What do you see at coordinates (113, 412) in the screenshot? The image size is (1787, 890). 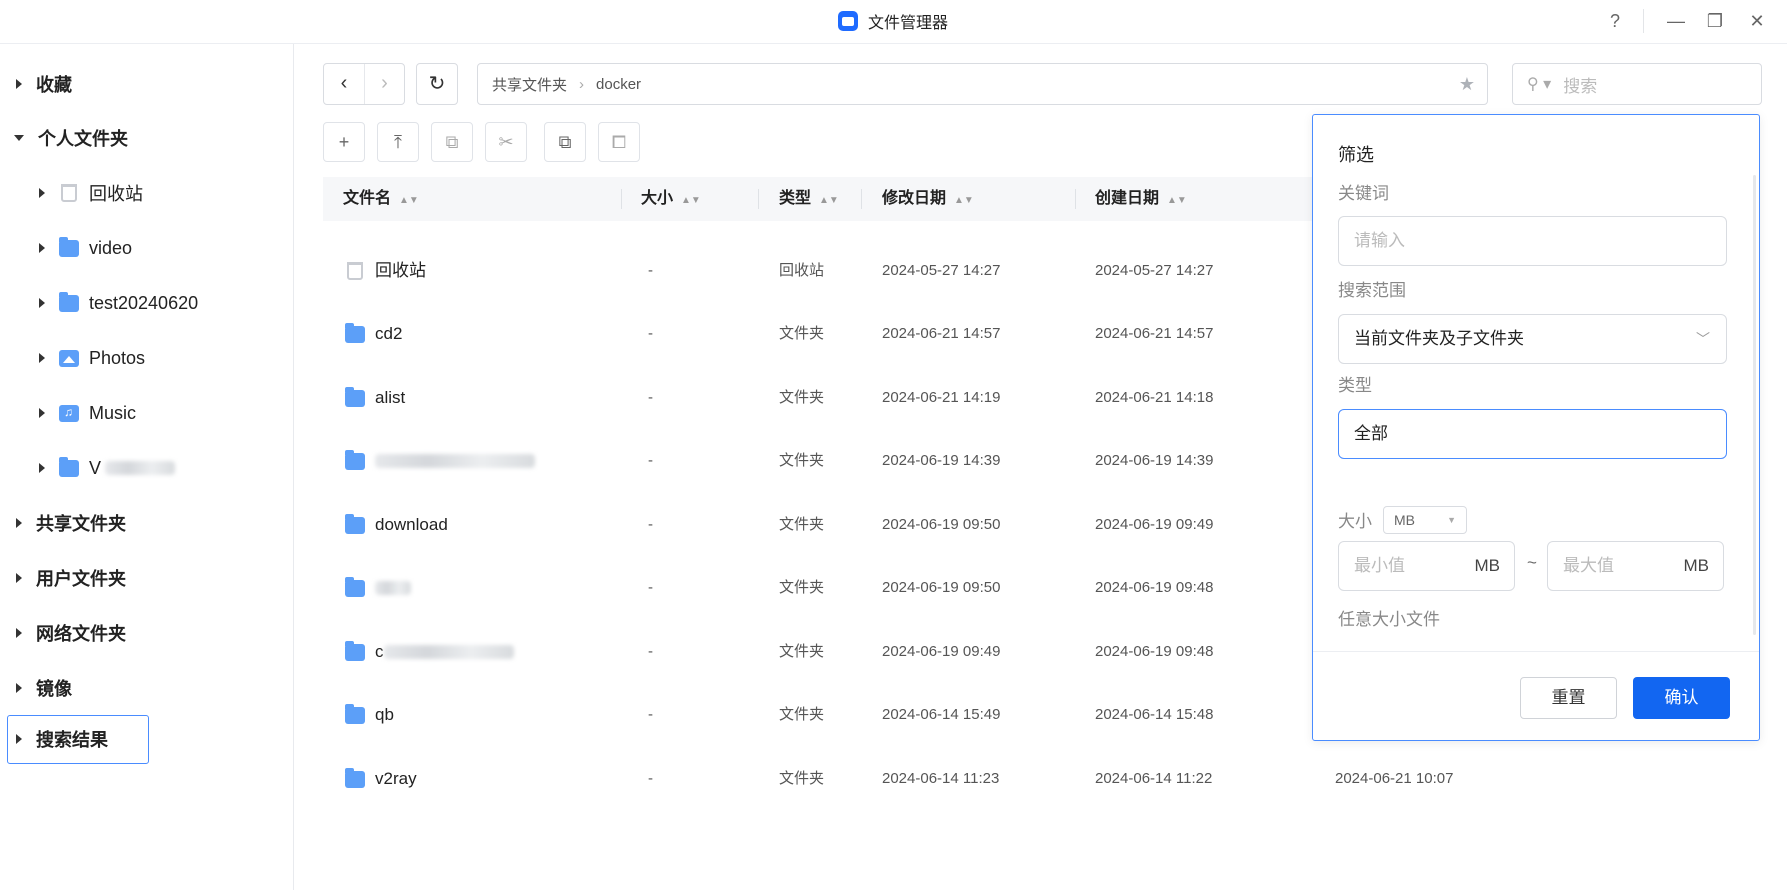 I see `sidebar-item-label: Music` at bounding box center [113, 412].